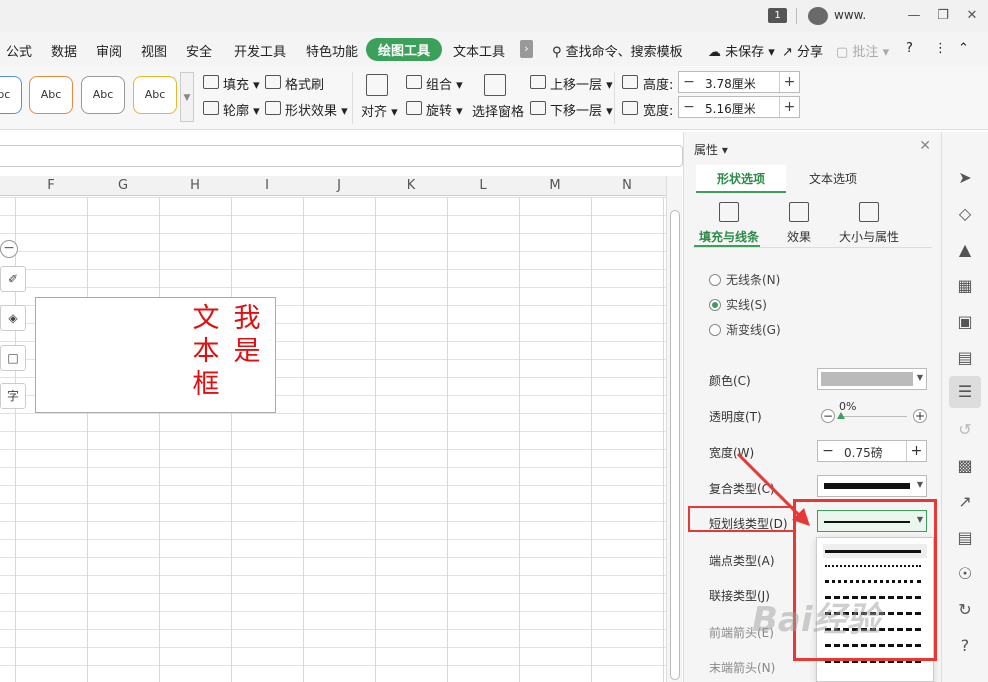 The image size is (988, 682). I want to click on restore-icon: ❐, so click(943, 16).